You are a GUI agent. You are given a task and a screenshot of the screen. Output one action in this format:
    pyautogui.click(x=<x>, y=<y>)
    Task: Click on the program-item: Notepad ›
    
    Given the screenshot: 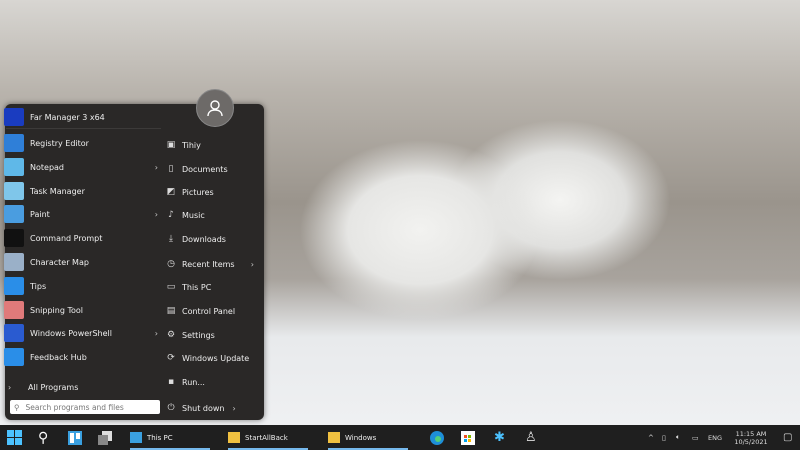 What is the action you would take?
    pyautogui.click(x=83, y=167)
    